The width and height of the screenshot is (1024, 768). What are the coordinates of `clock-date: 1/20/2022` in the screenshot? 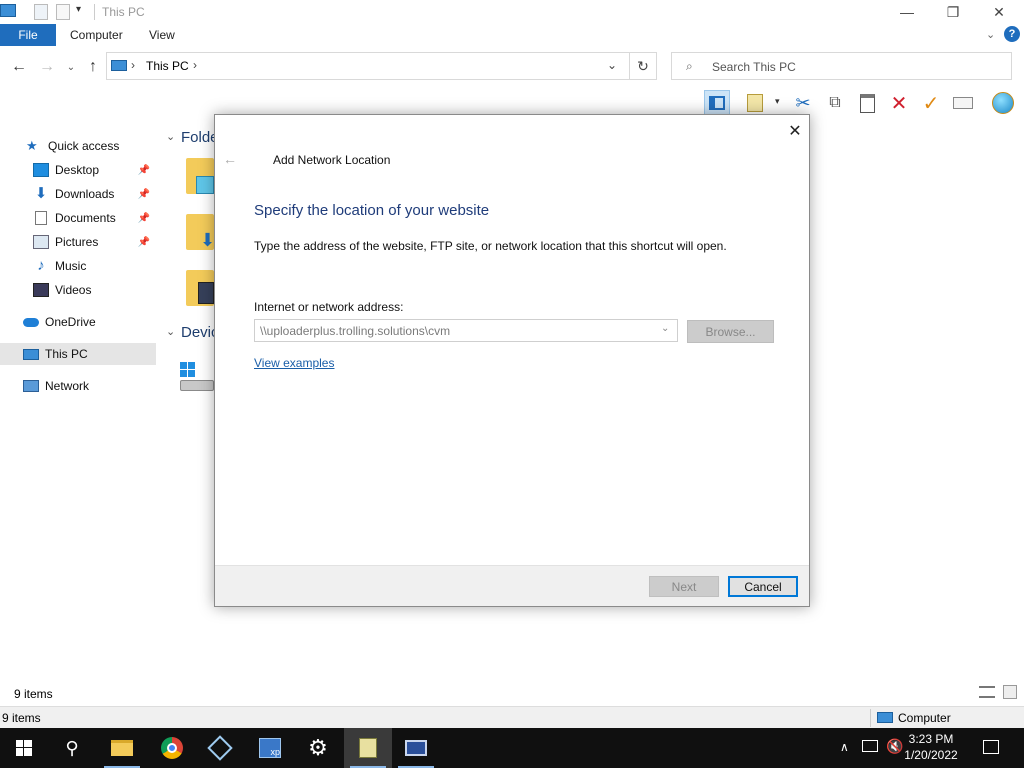 It's located at (931, 755).